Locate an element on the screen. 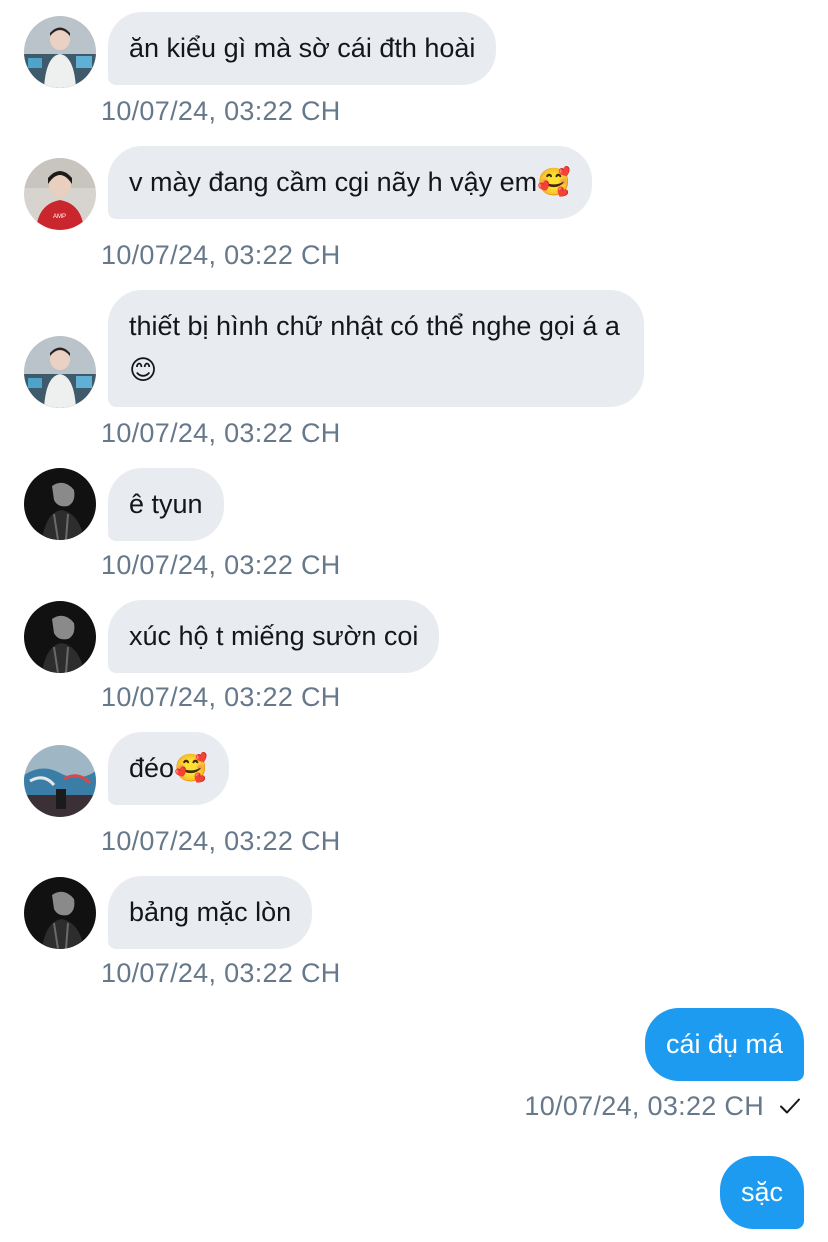  incoming-message-bubble: v mày đang cầm cgi nãy h vậy em🥰 is located at coordinates (350, 182).